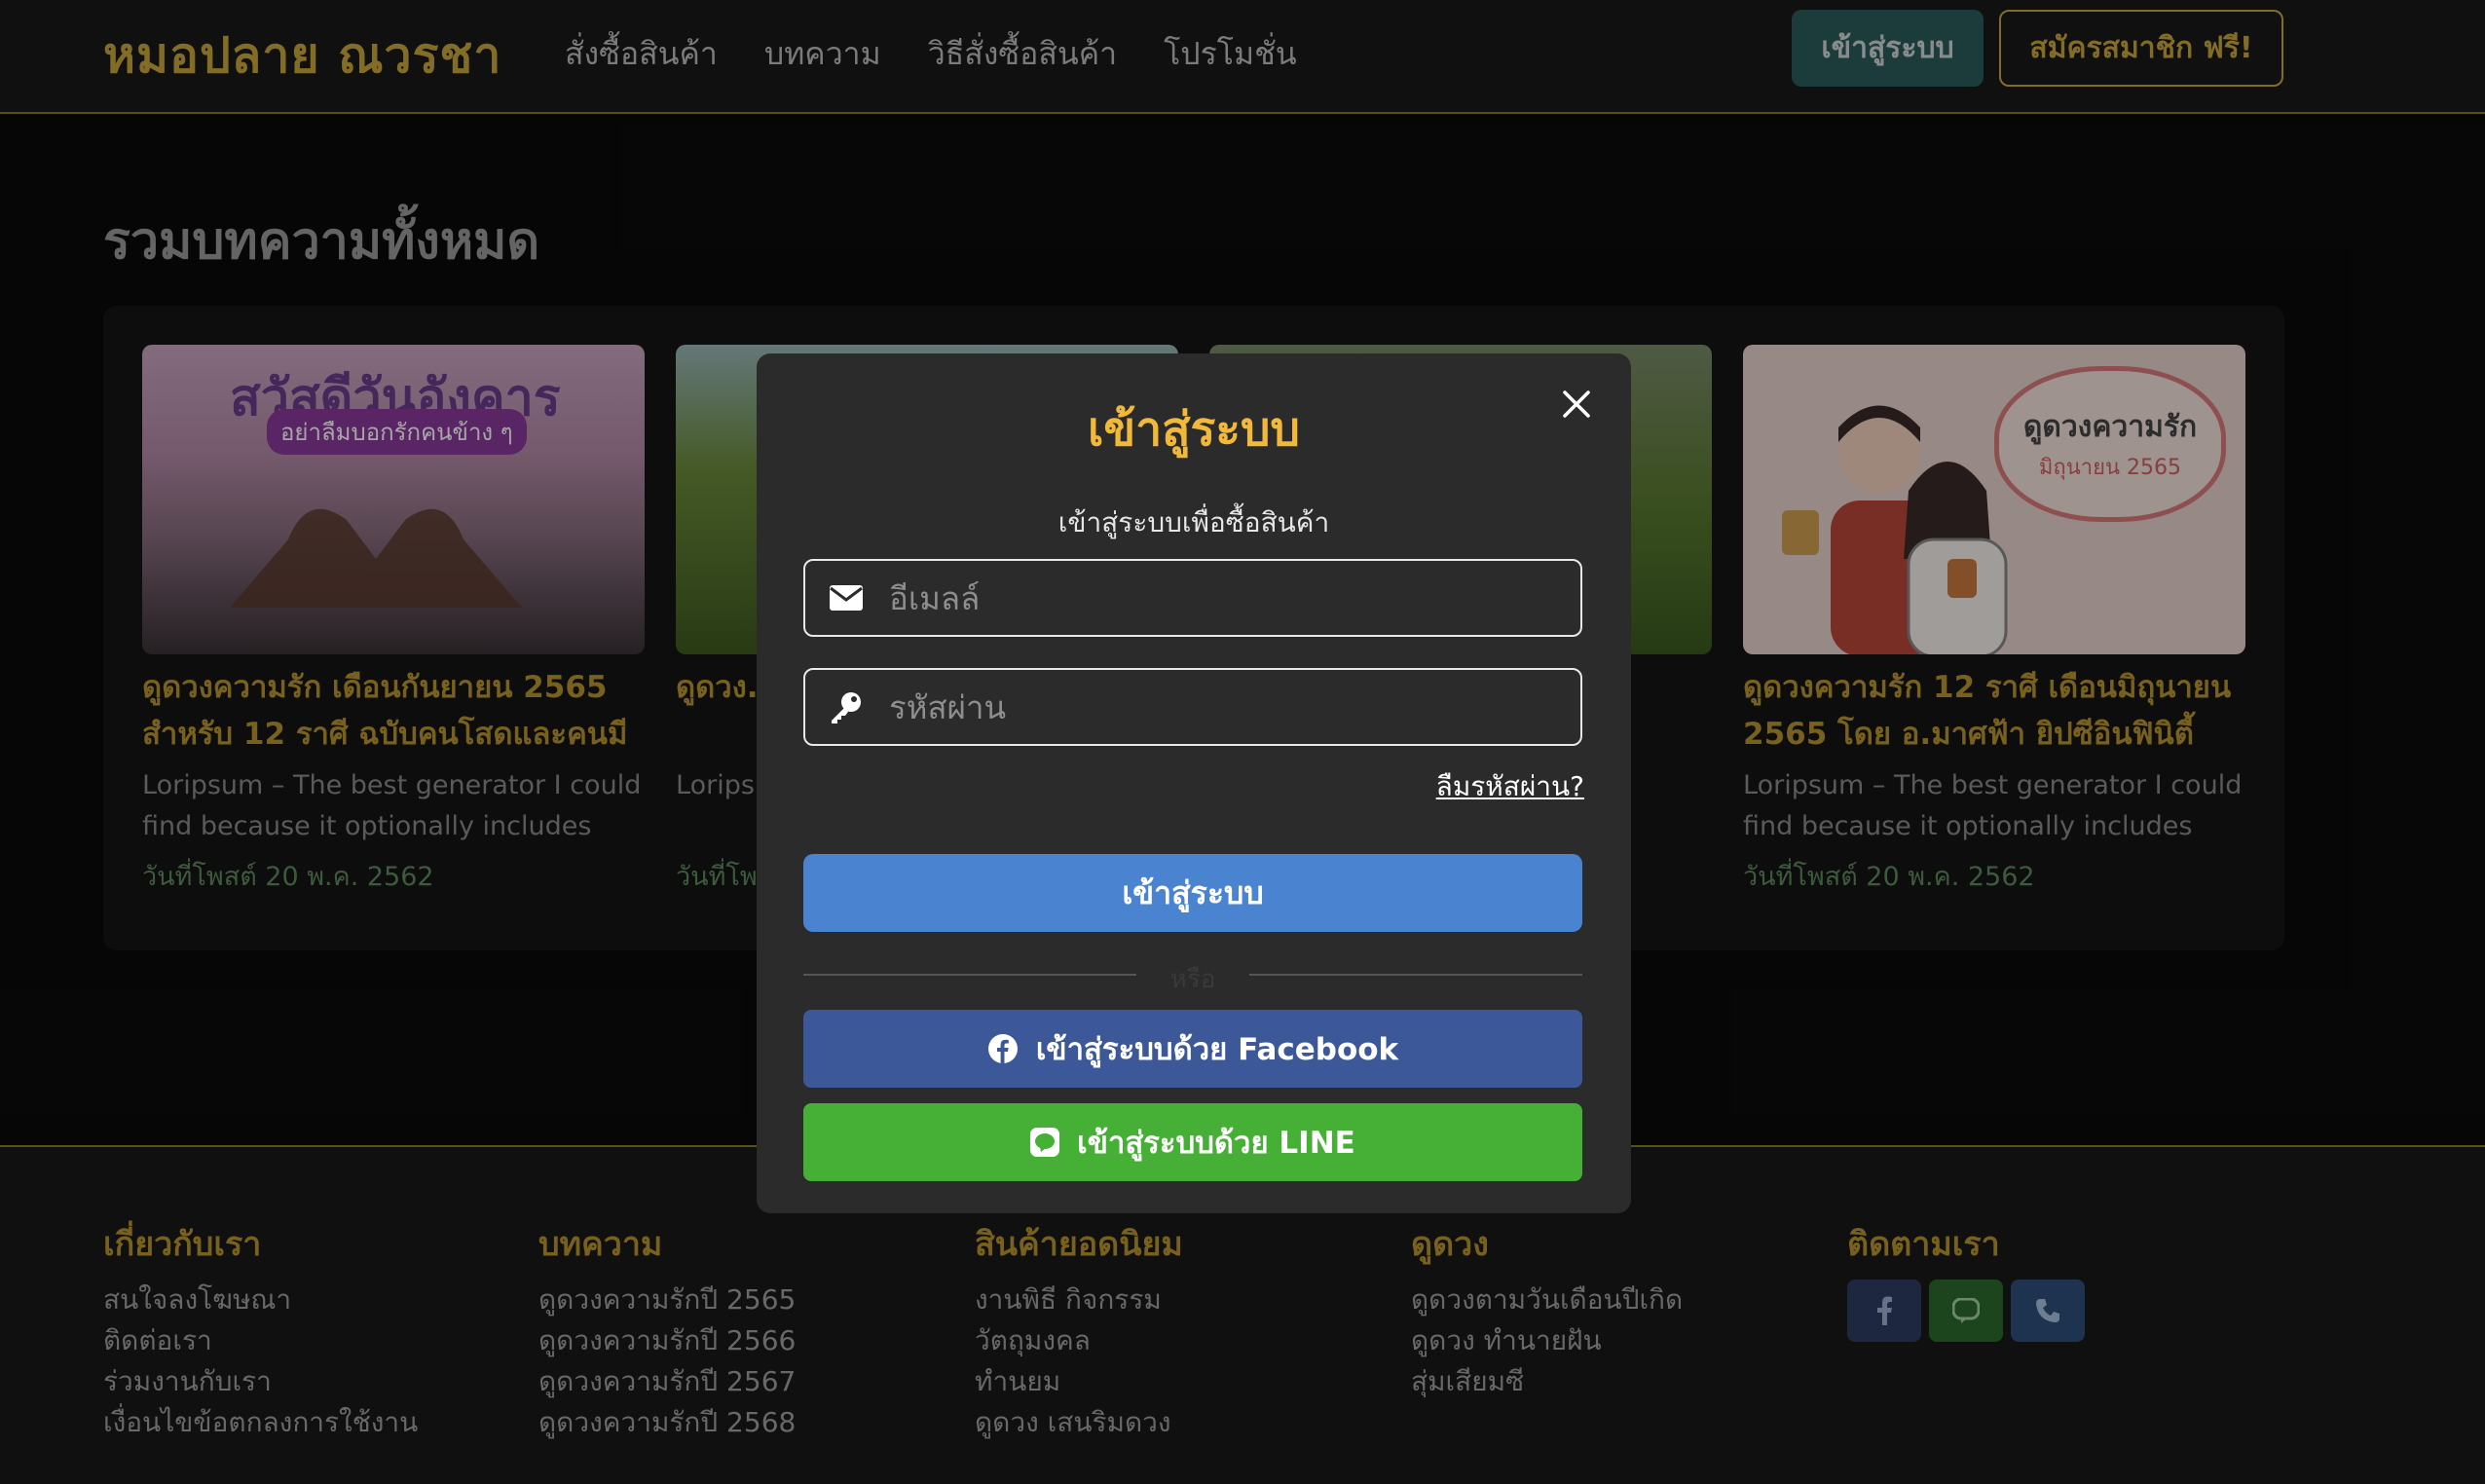 The width and height of the screenshot is (2485, 1484). Describe the element at coordinates (1217, 1049) in the screenshot. I see `facebook-login-label: เข้าสู่ระบบด้วย Facebook` at that location.